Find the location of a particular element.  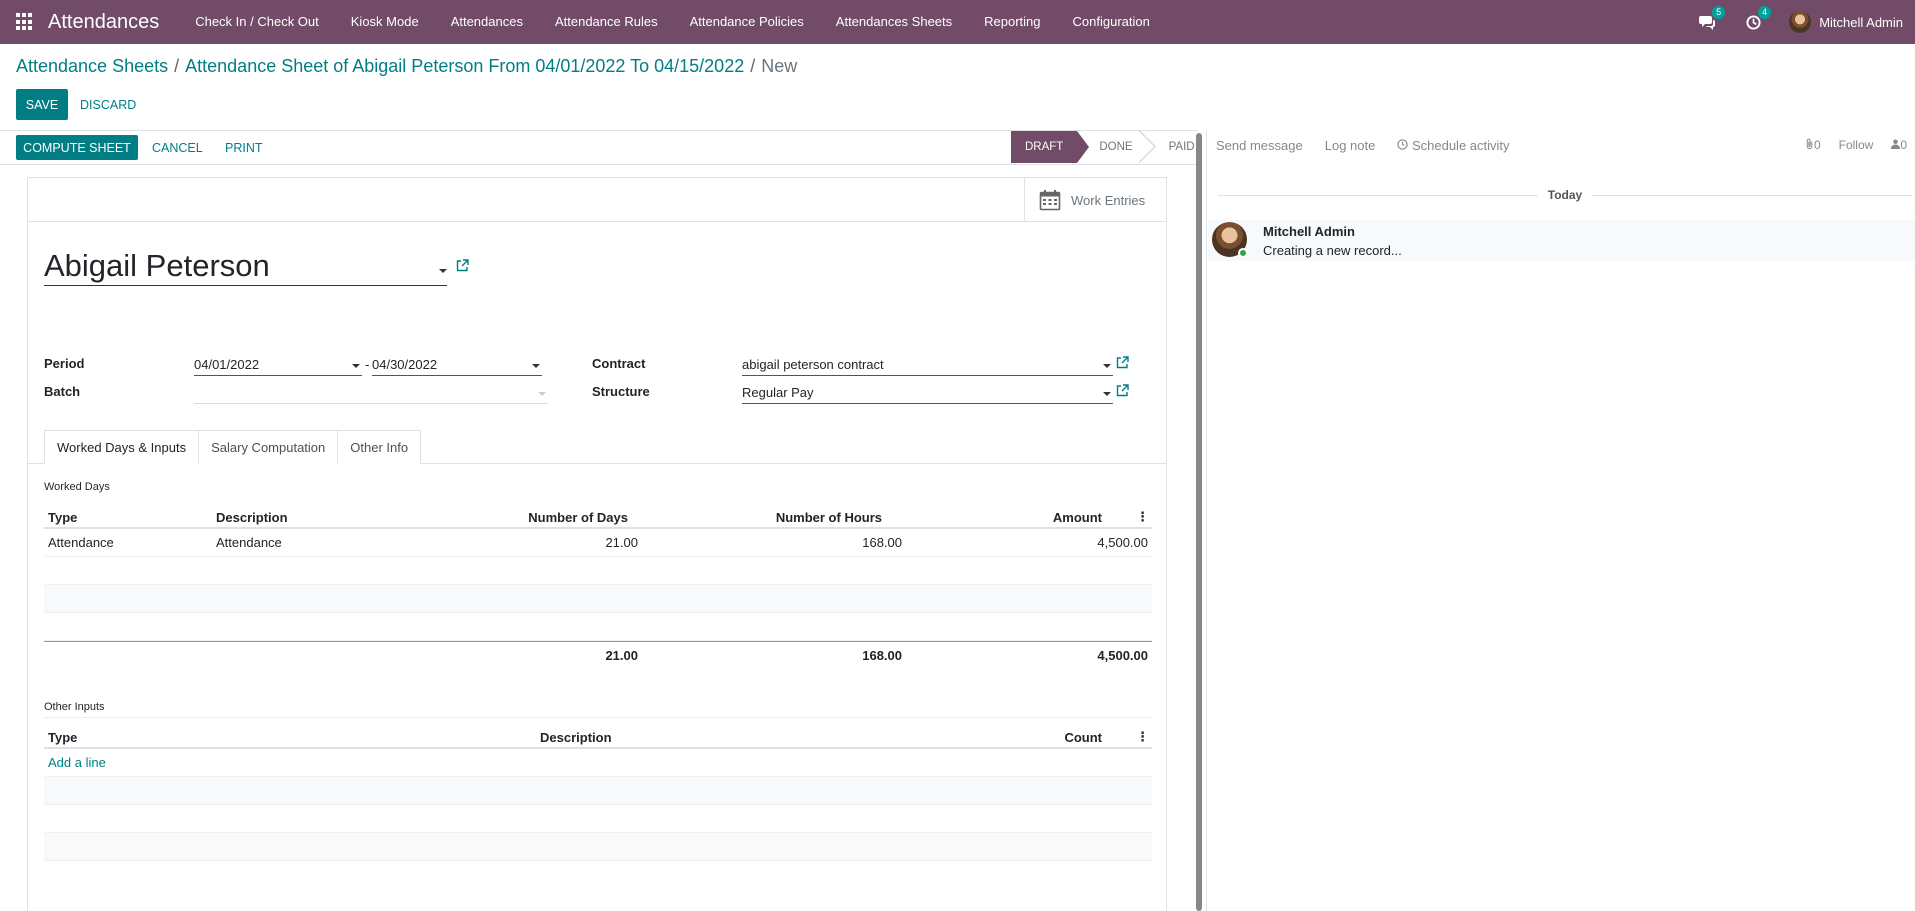

chatter-topbar: Send message Log note Schedule activity is located at coordinates (1374, 145).